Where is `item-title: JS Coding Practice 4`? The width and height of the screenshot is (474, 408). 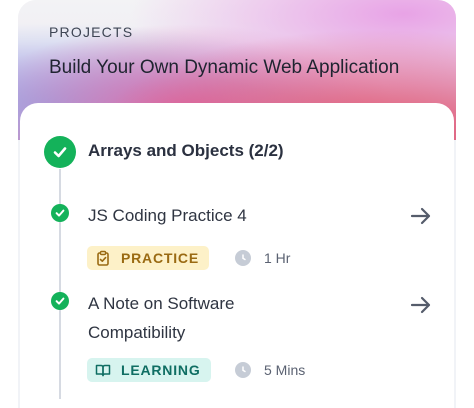
item-title: JS Coding Practice 4 is located at coordinates (167, 215).